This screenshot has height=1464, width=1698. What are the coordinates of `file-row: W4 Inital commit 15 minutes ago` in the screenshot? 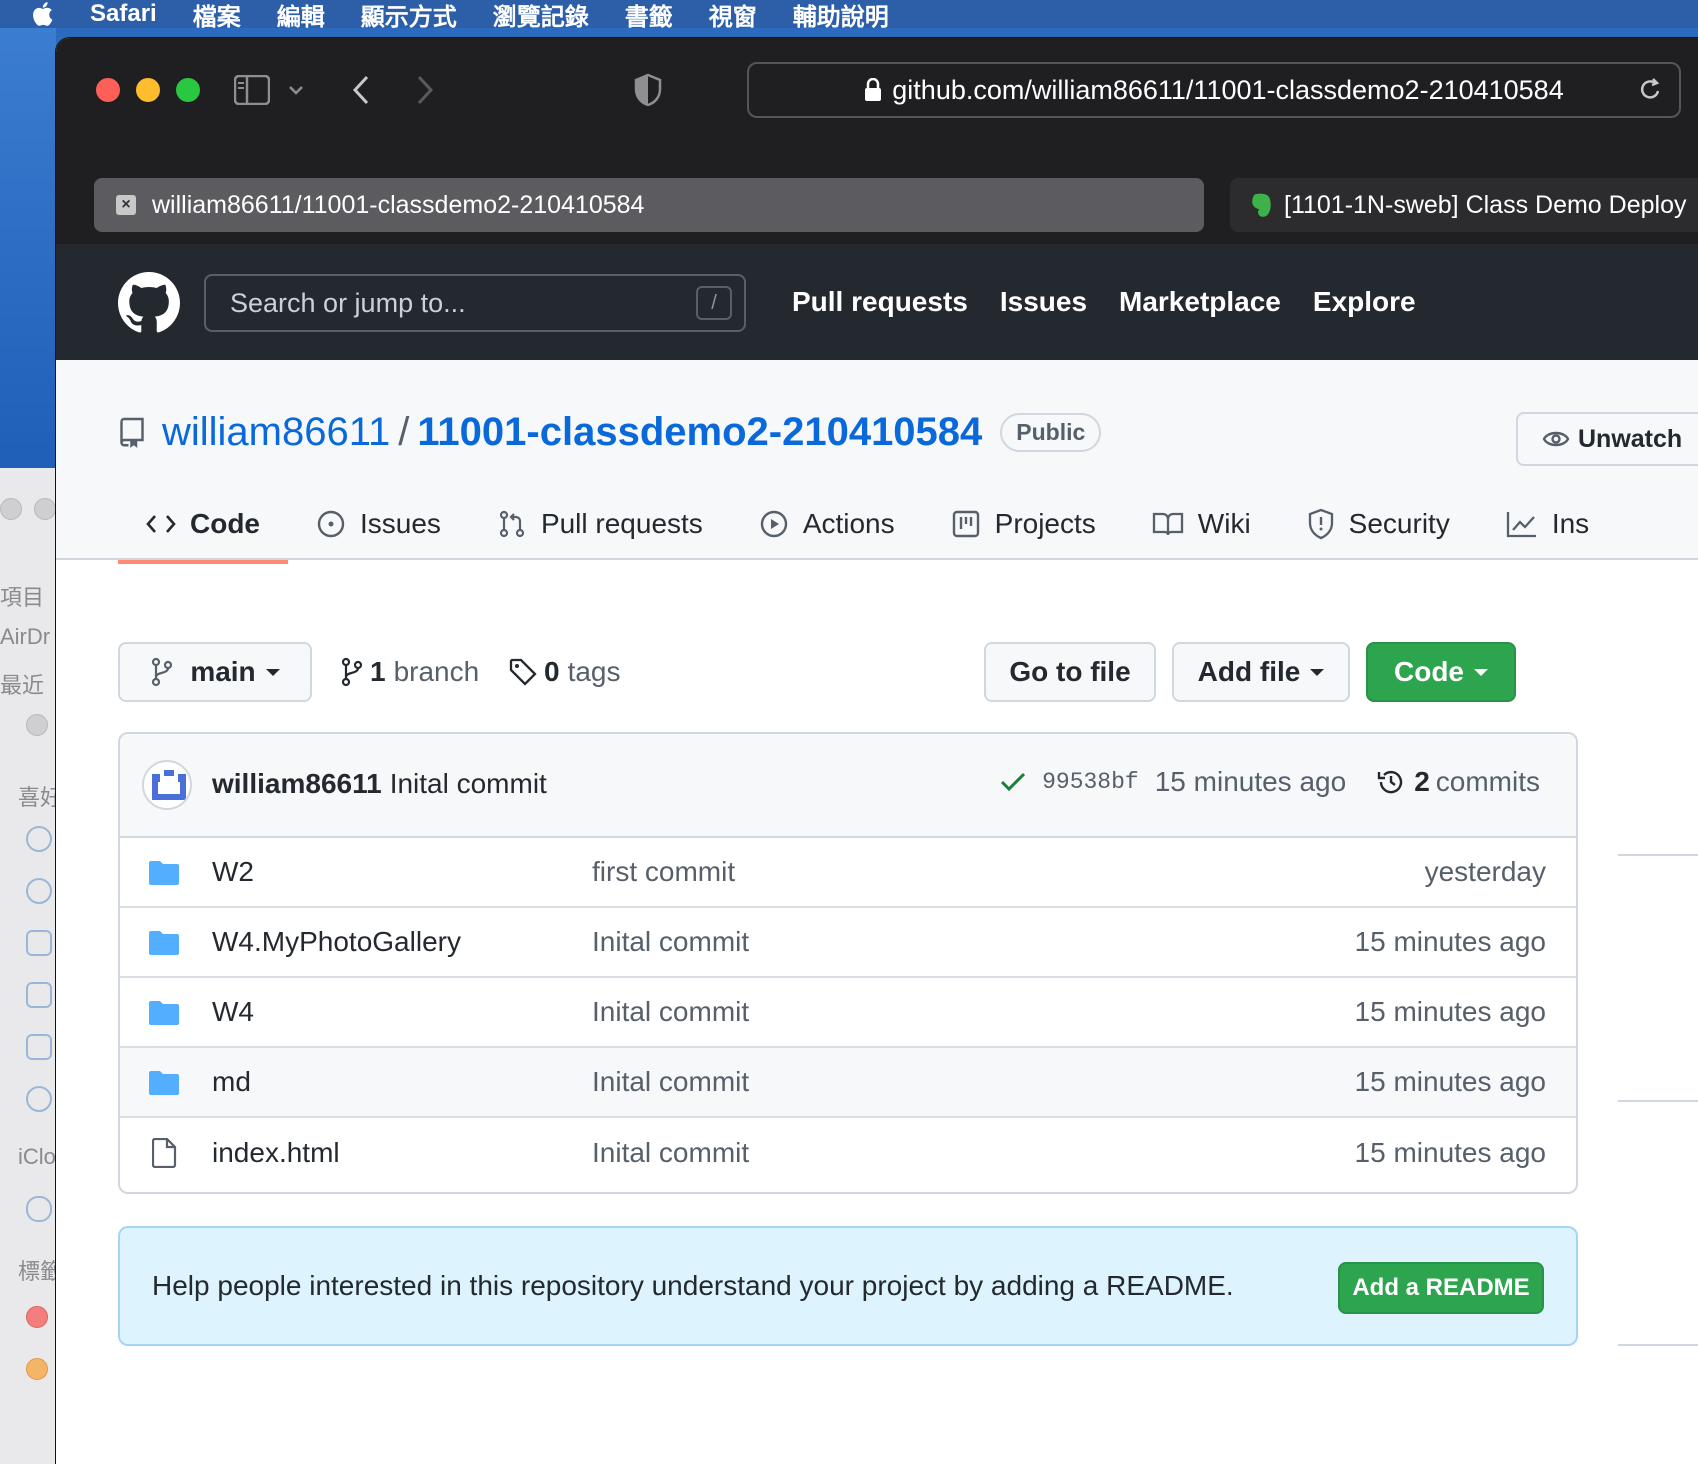 It's located at (848, 1013).